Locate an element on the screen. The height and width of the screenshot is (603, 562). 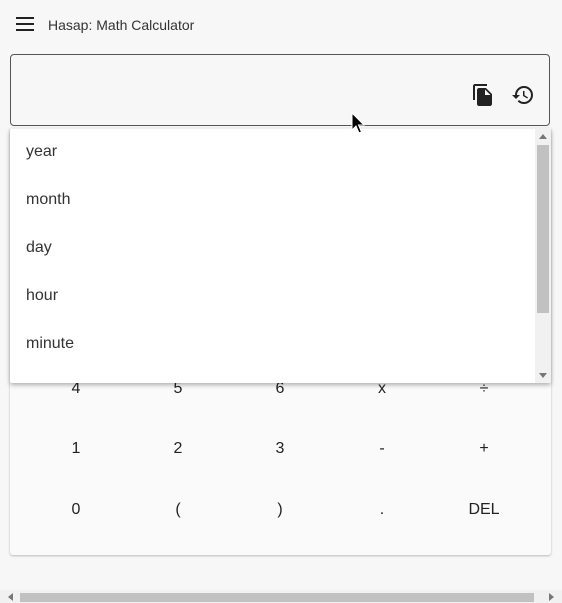
app-title: Hasap: Math Calculator is located at coordinates (121, 25).